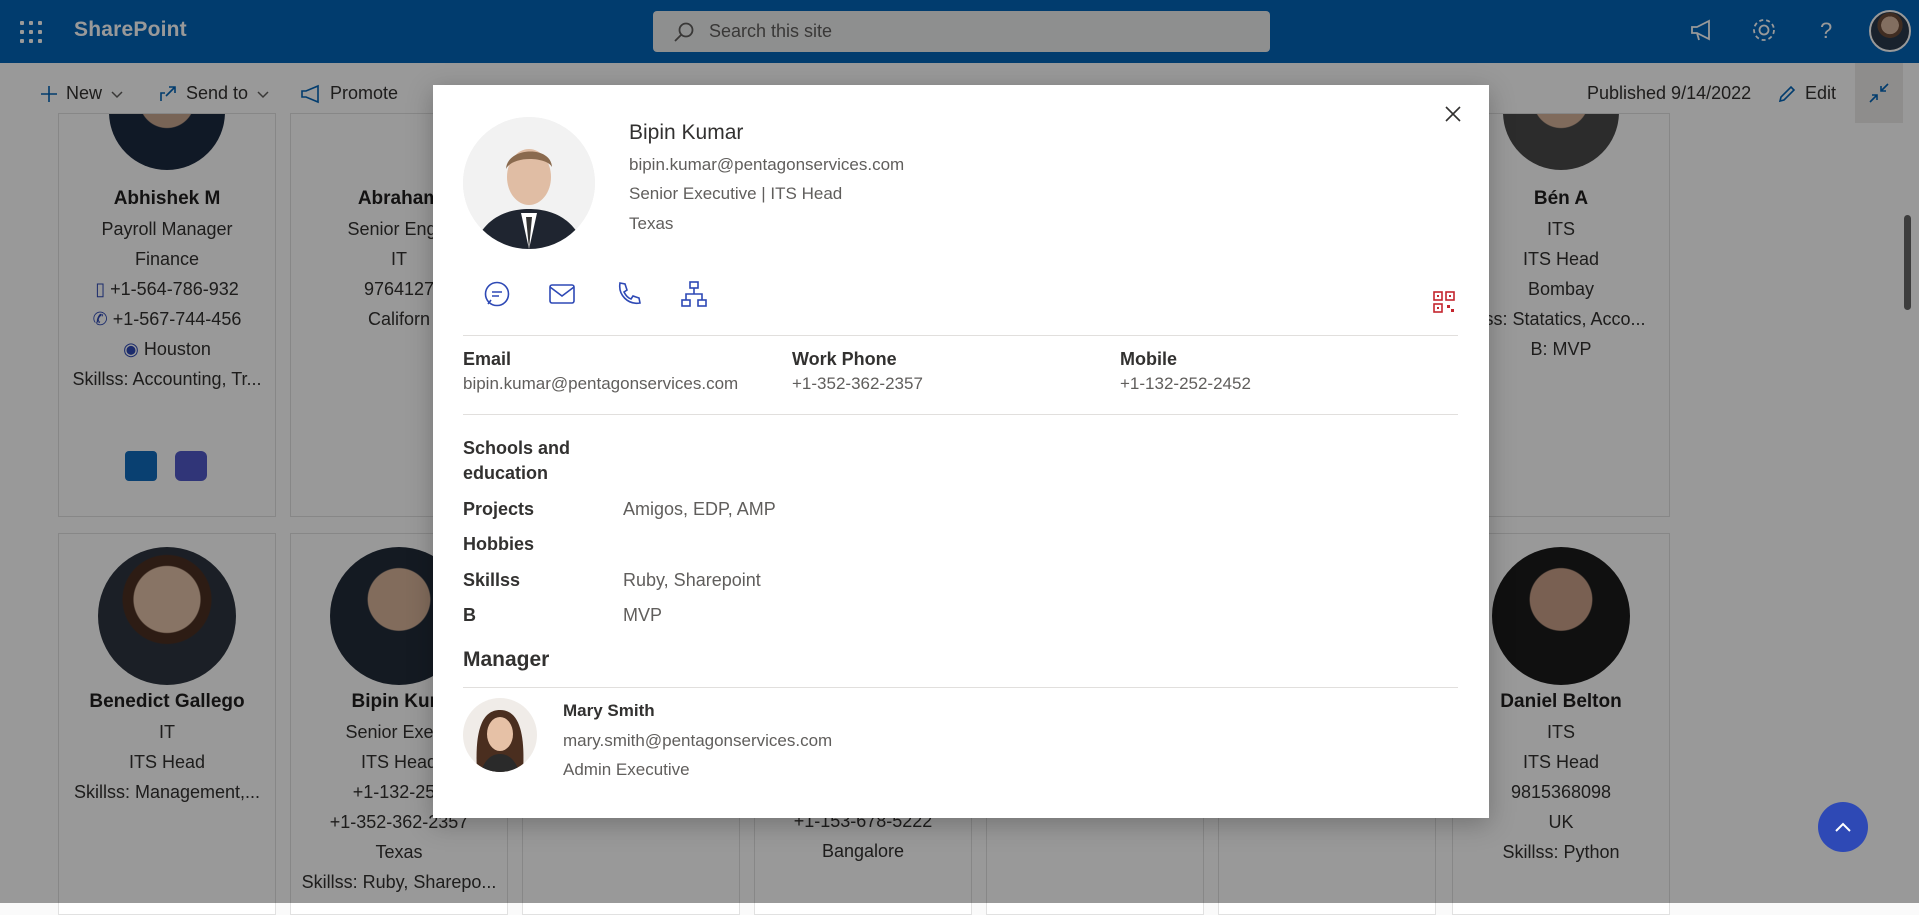 This screenshot has height=915, width=1919. I want to click on profile-name: Bipin Kumar, so click(686, 132).